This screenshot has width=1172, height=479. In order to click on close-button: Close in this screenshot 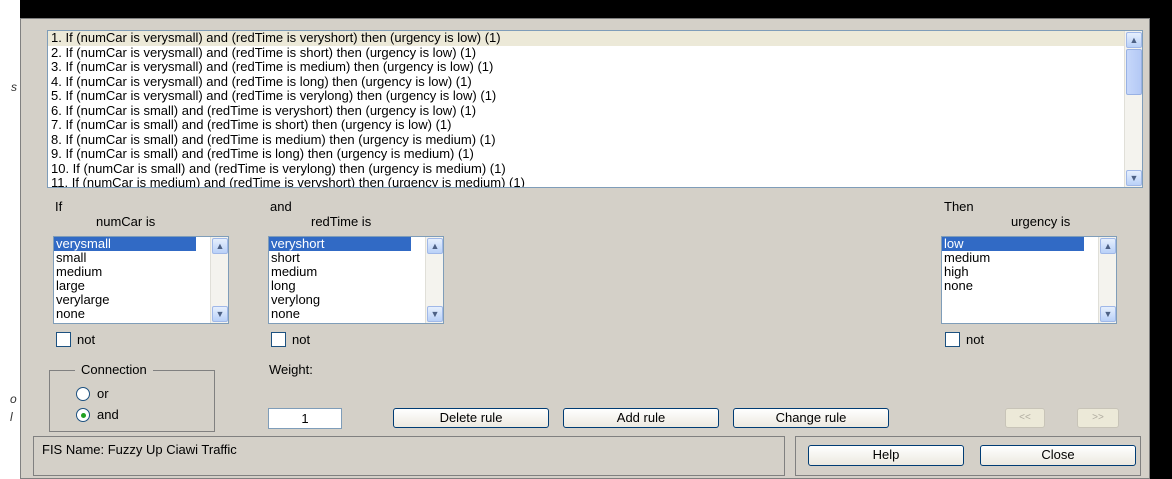, I will do `click(1058, 455)`.